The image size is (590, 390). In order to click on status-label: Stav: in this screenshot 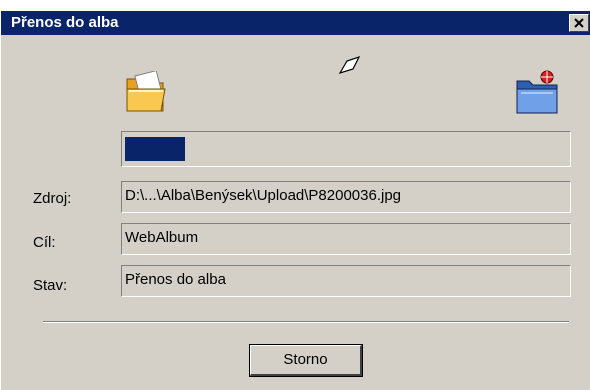, I will do `click(50, 285)`.